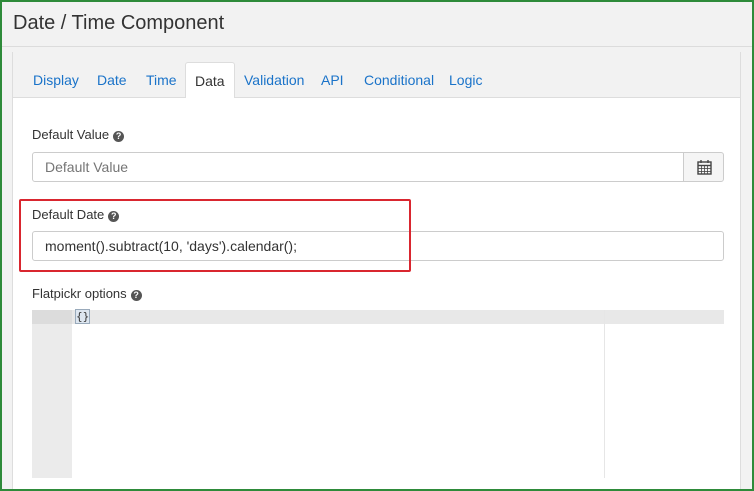 The height and width of the screenshot is (491, 754). Describe the element at coordinates (332, 80) in the screenshot. I see `tab-api: API` at that location.